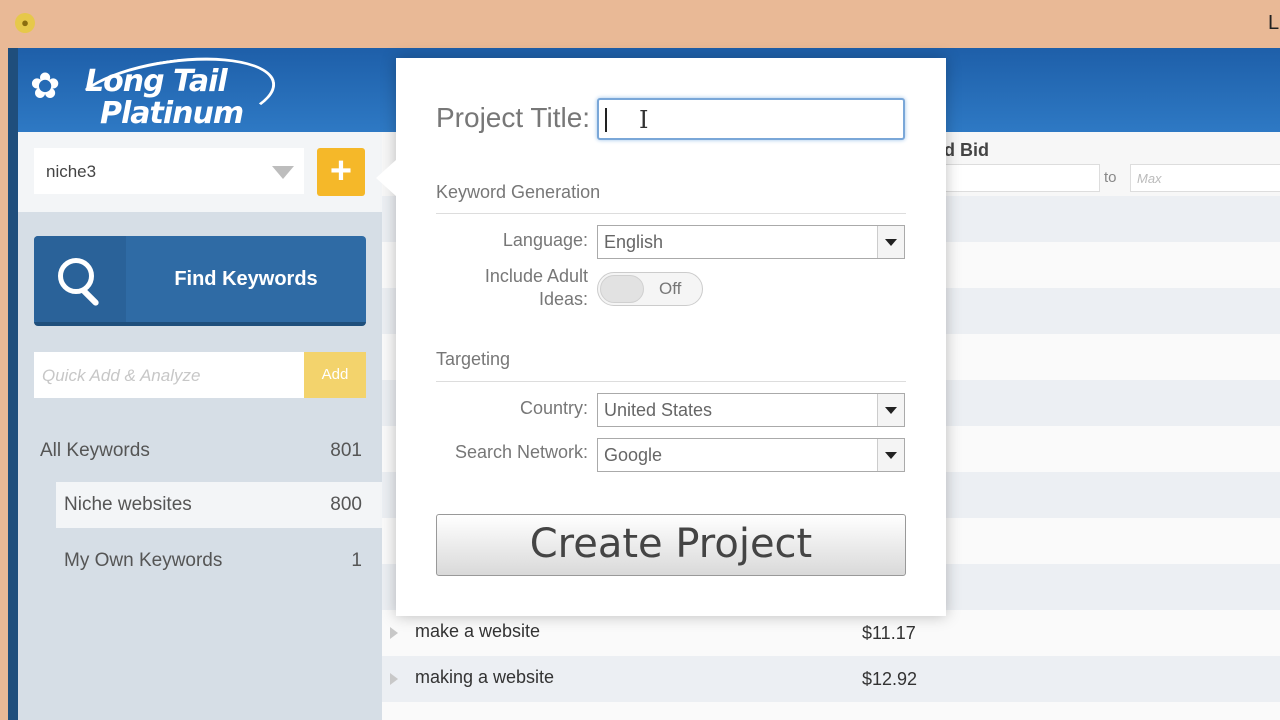 The width and height of the screenshot is (1280, 720). I want to click on project-title-label: Project Title:, so click(513, 117).